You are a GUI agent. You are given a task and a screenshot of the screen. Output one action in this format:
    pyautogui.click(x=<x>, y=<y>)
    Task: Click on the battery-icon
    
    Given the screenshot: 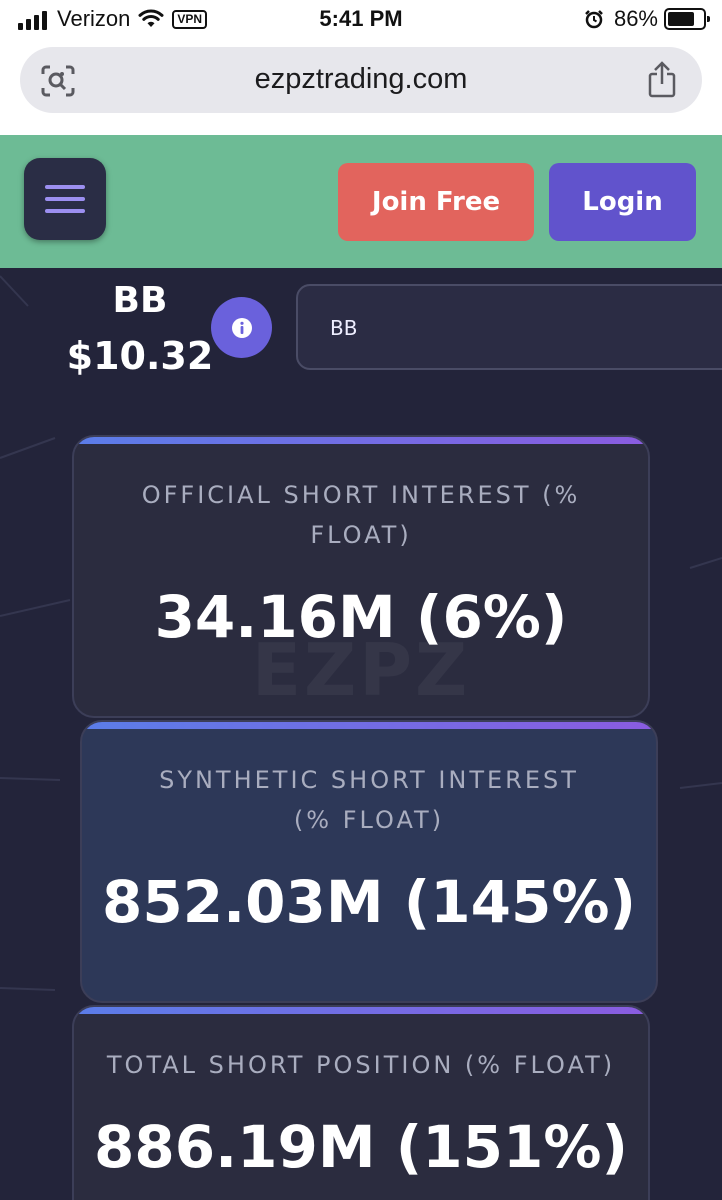 What is the action you would take?
    pyautogui.click(x=687, y=19)
    